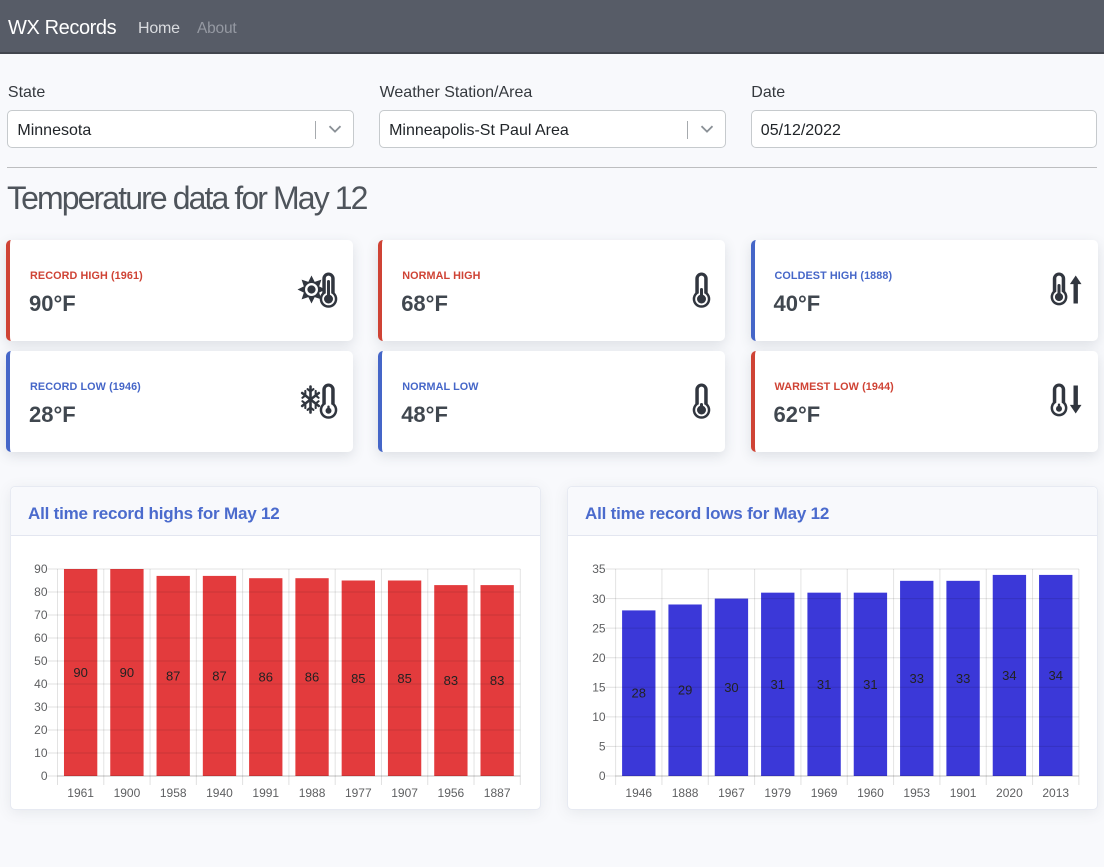  What do you see at coordinates (1009, 793) in the screenshot?
I see `svg-text: 2020` at bounding box center [1009, 793].